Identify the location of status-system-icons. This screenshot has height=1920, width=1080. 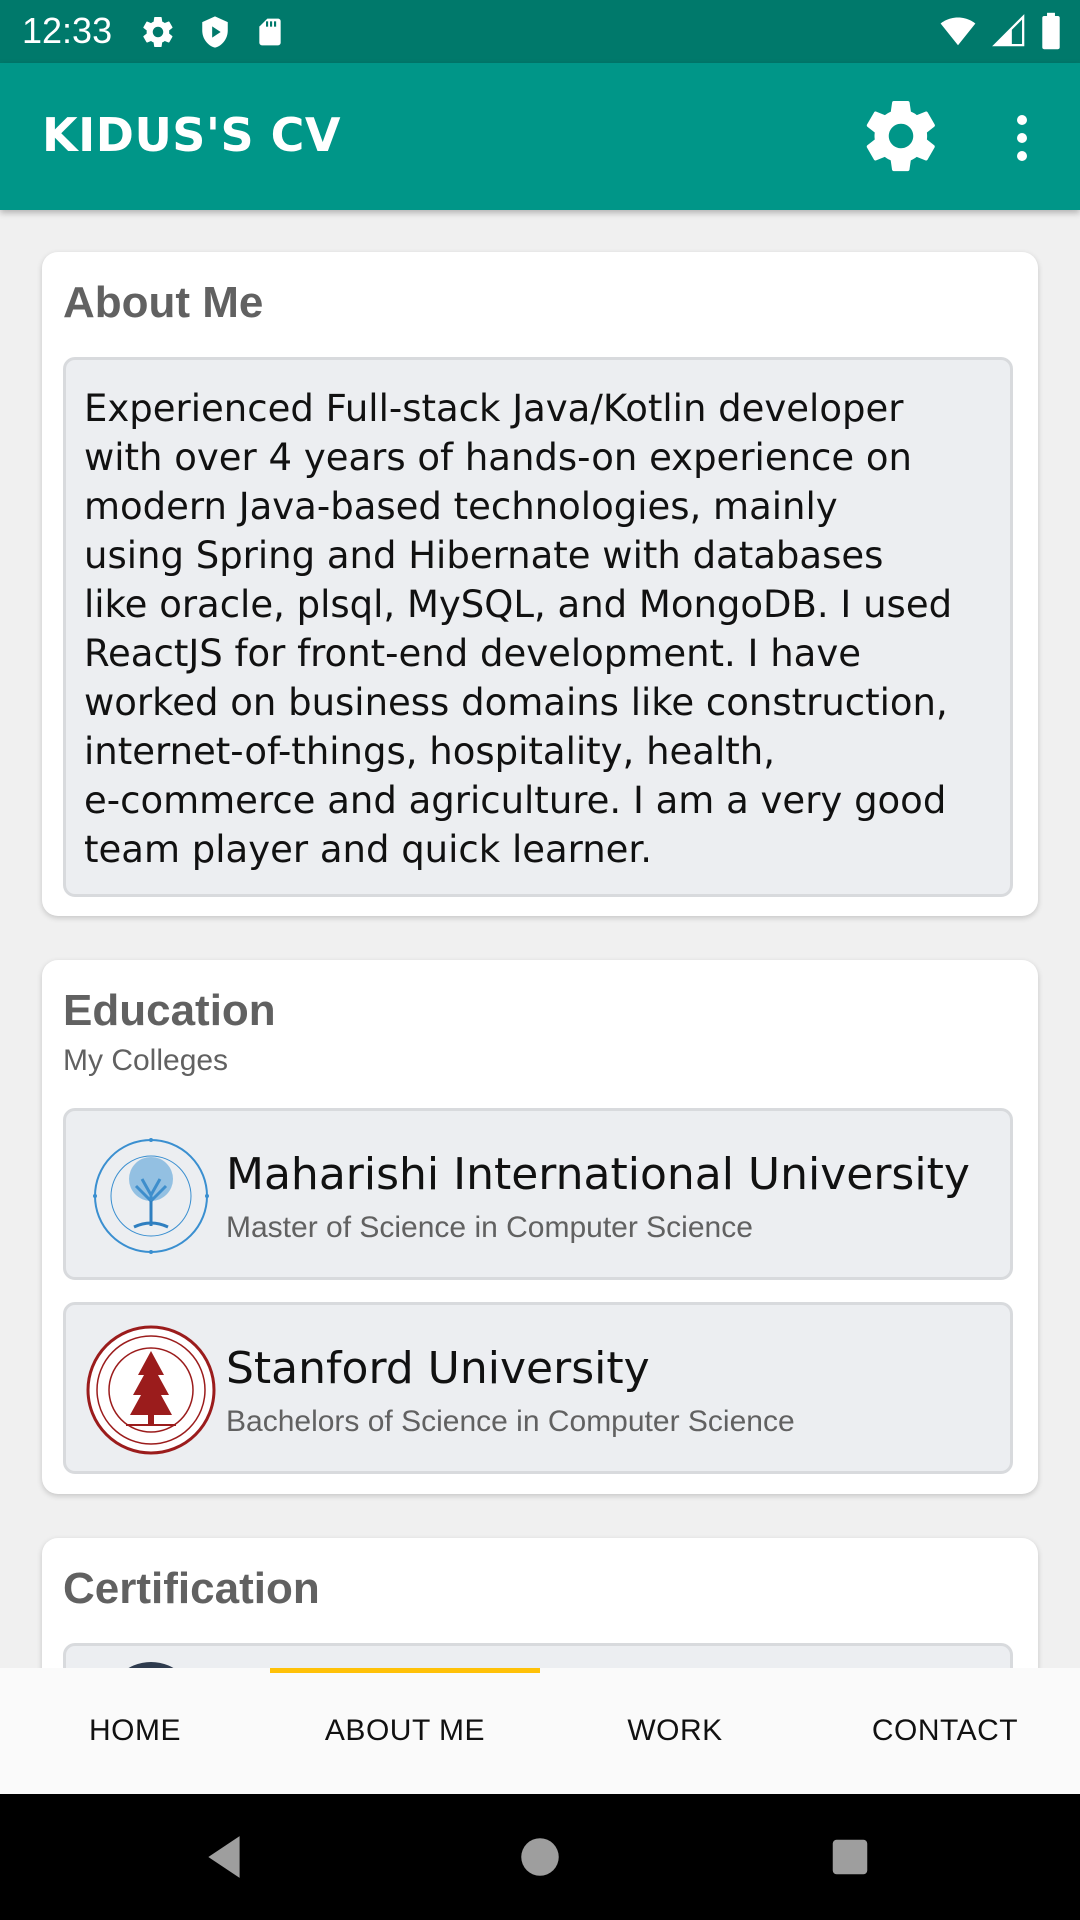
(1000, 31).